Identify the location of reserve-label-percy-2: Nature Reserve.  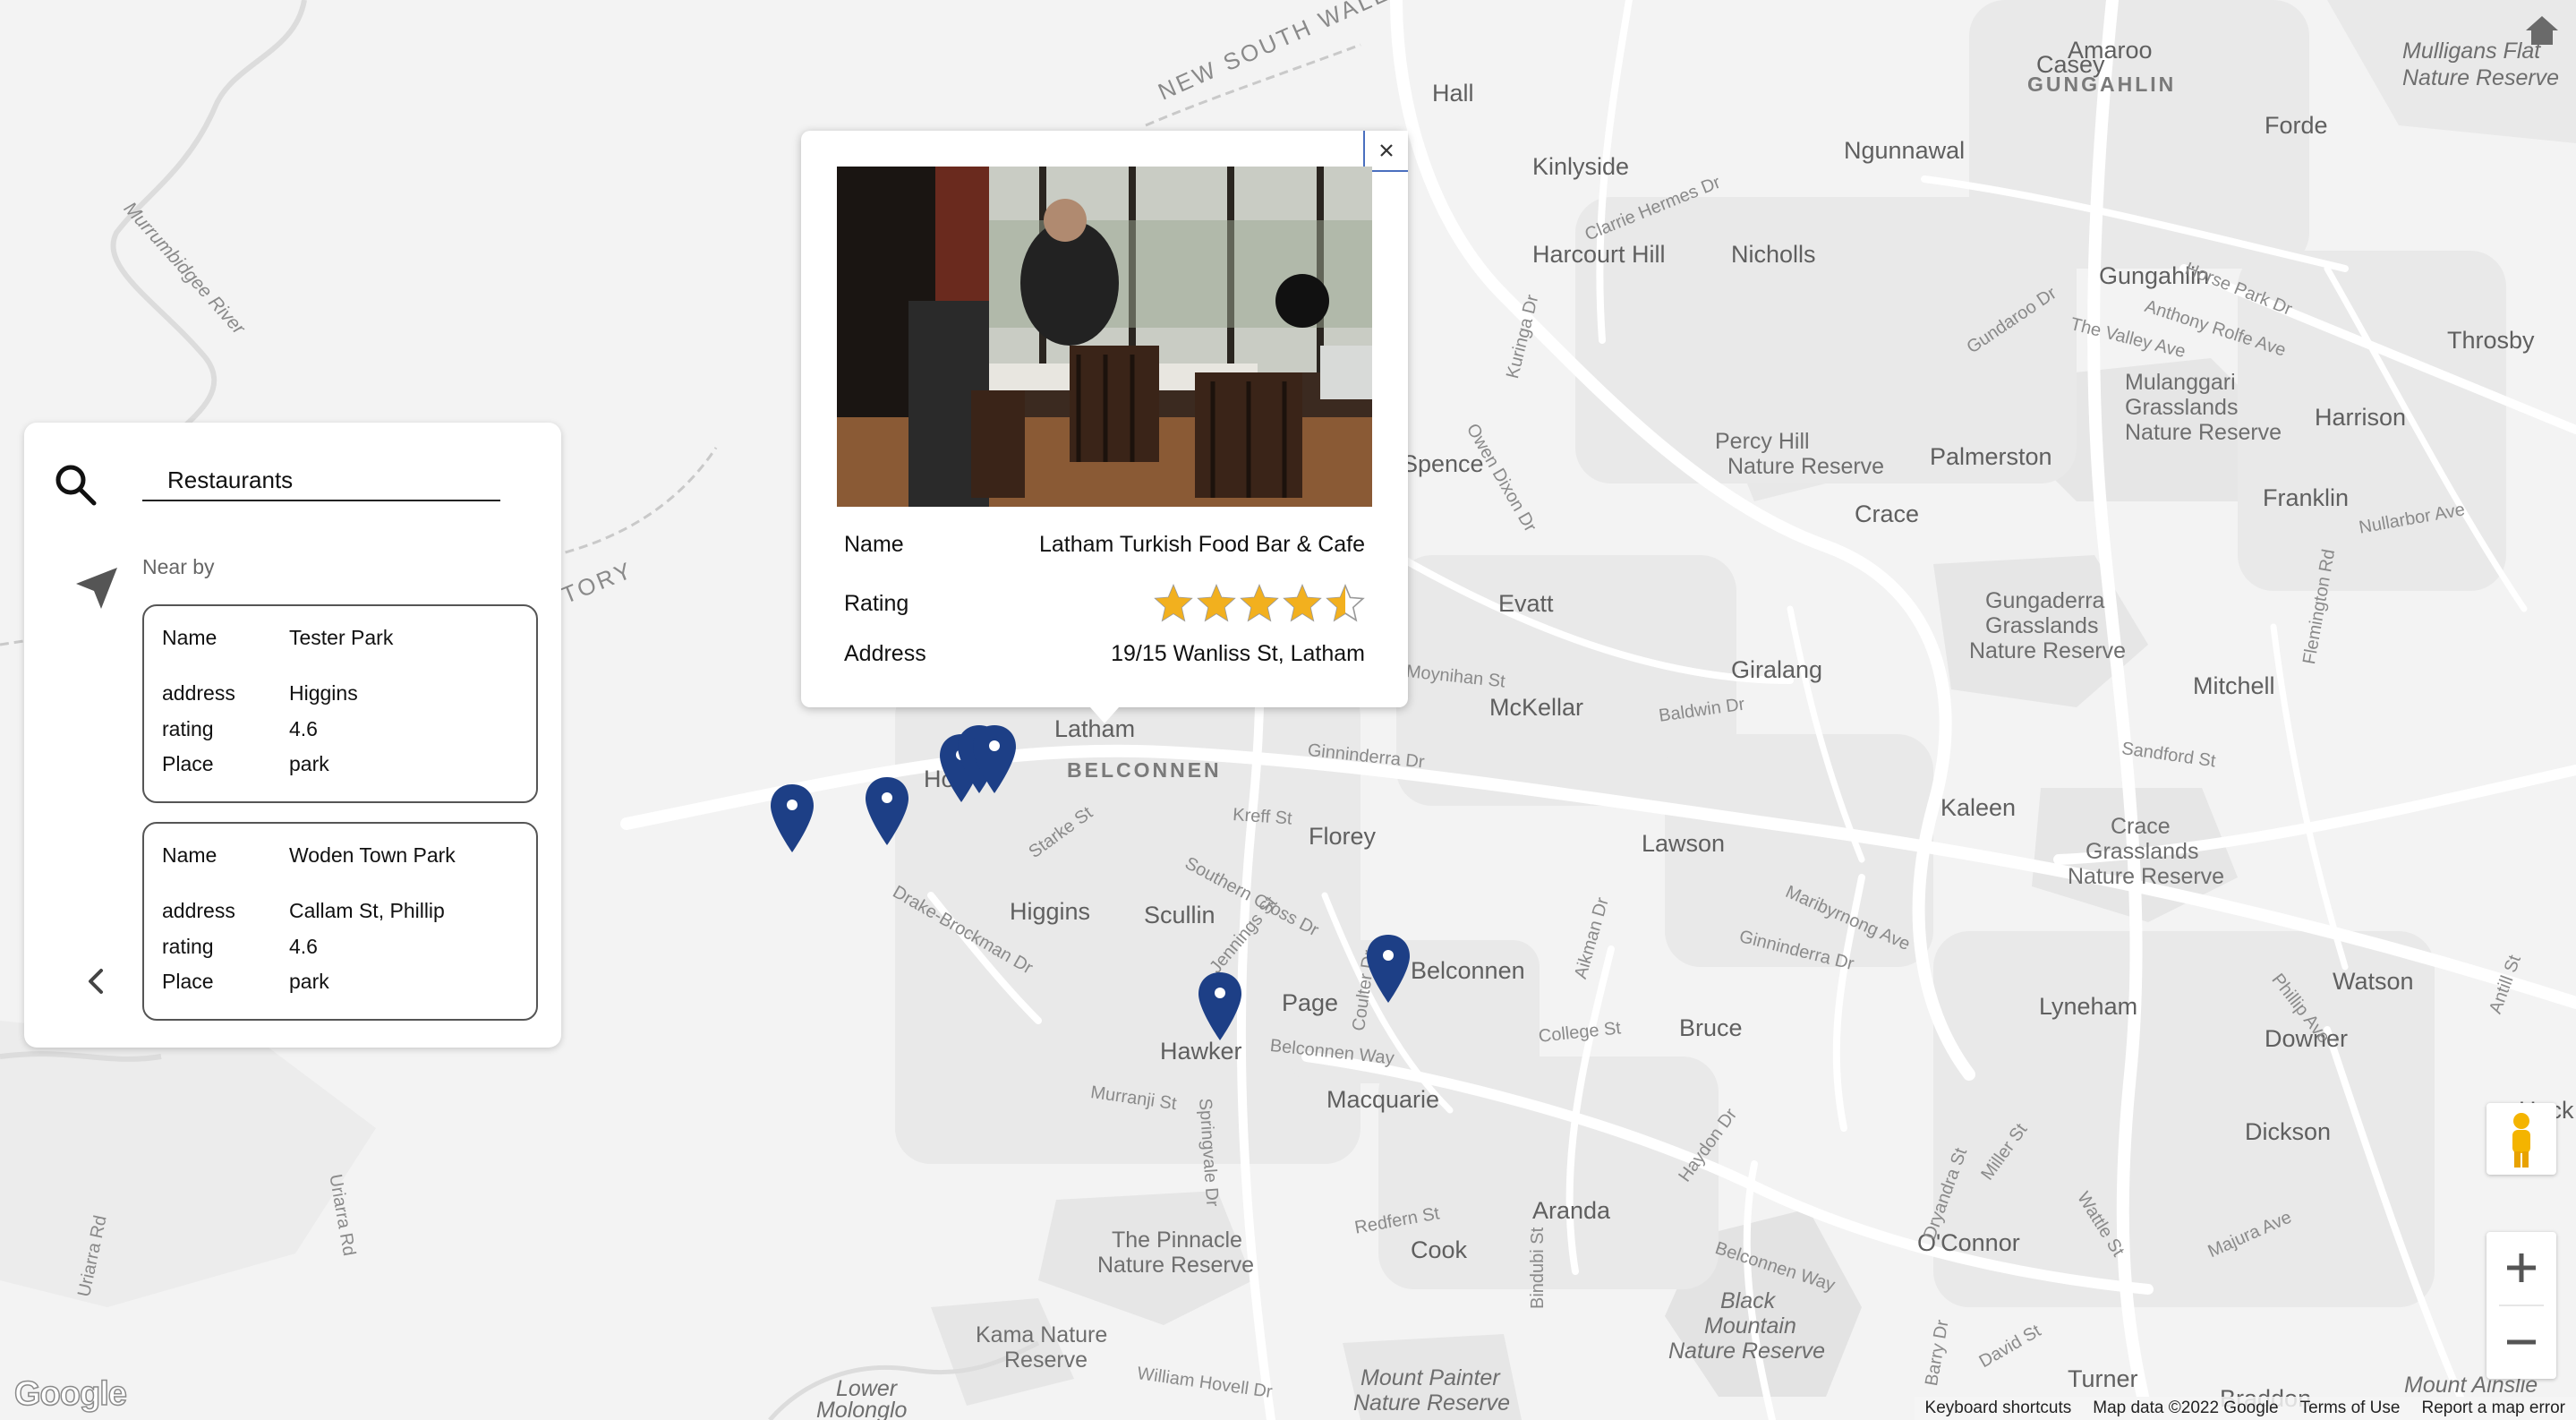
(1806, 467).